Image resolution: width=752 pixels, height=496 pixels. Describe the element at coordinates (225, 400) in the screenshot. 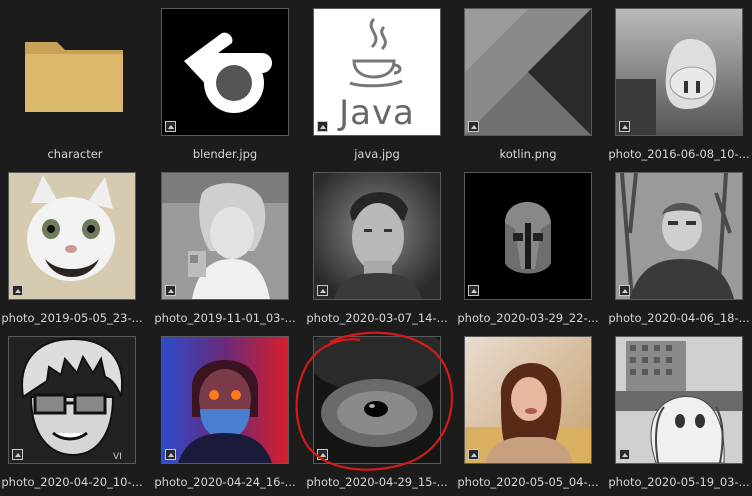

I see `masked-boy-photo` at that location.